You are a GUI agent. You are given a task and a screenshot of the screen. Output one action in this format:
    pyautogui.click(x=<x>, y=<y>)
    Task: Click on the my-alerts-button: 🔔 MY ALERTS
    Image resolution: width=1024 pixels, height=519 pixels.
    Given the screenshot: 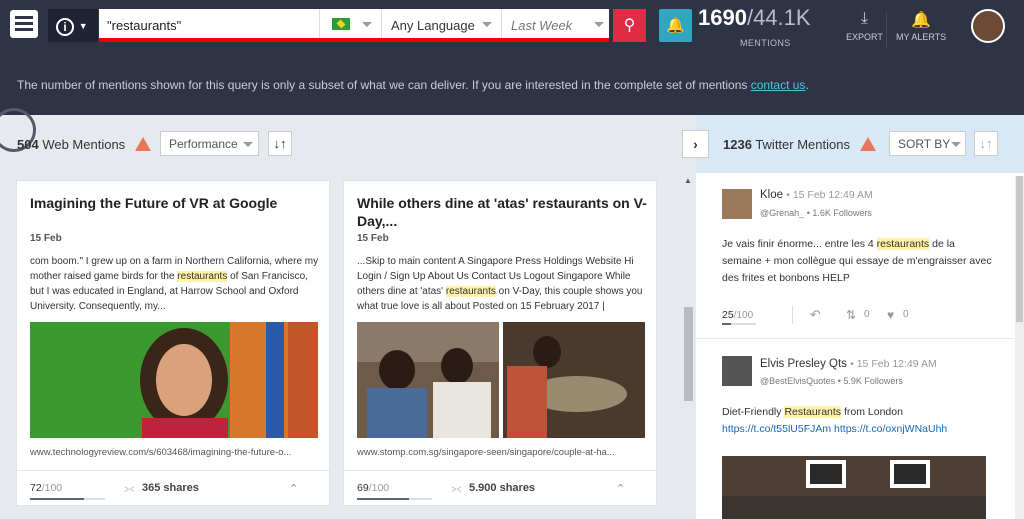 What is the action you would take?
    pyautogui.click(x=921, y=26)
    